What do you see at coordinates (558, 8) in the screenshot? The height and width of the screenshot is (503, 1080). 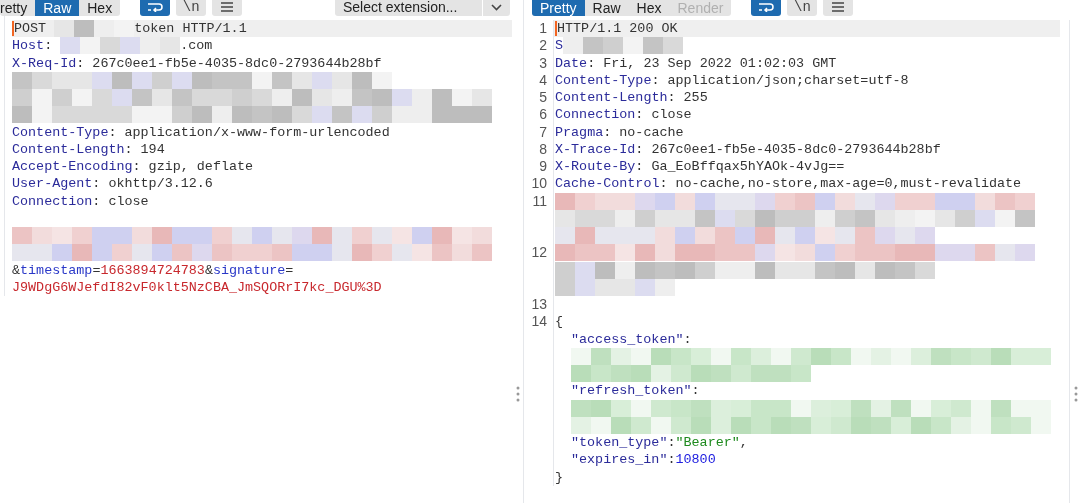 I see `view-tab: Pretty` at bounding box center [558, 8].